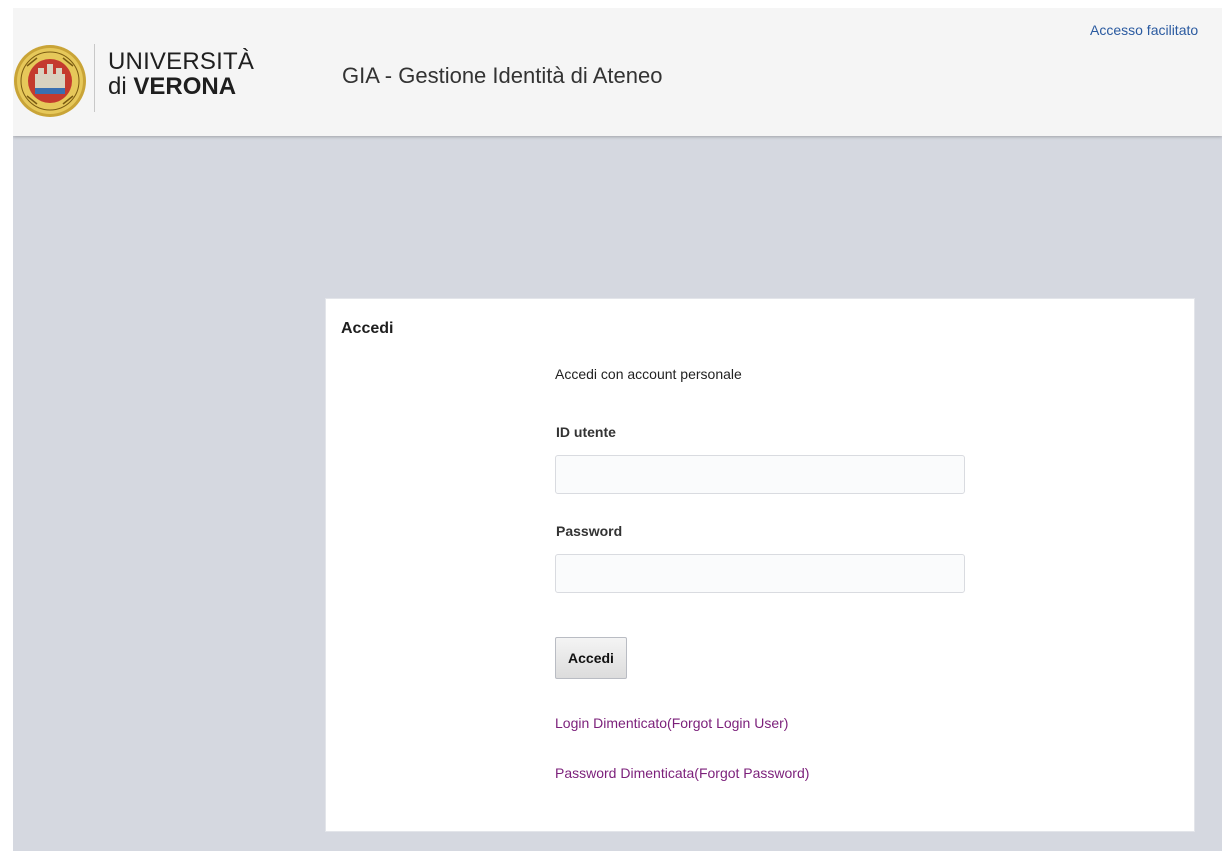  Describe the element at coordinates (121, 86) in the screenshot. I see `university-name-prefix: di` at that location.